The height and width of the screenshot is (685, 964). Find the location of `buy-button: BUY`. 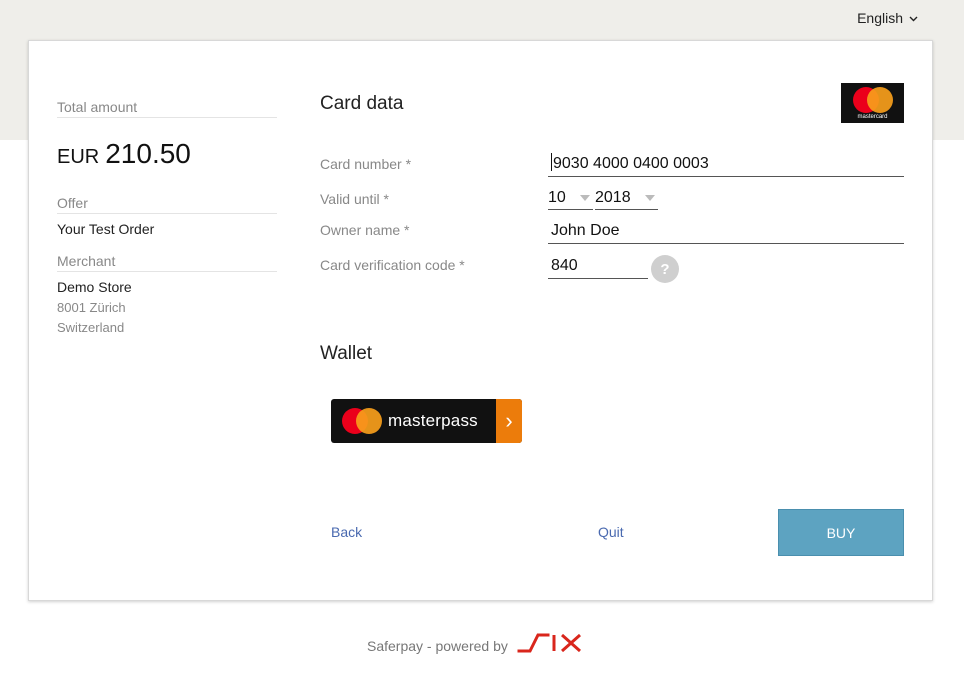

buy-button: BUY is located at coordinates (841, 532).